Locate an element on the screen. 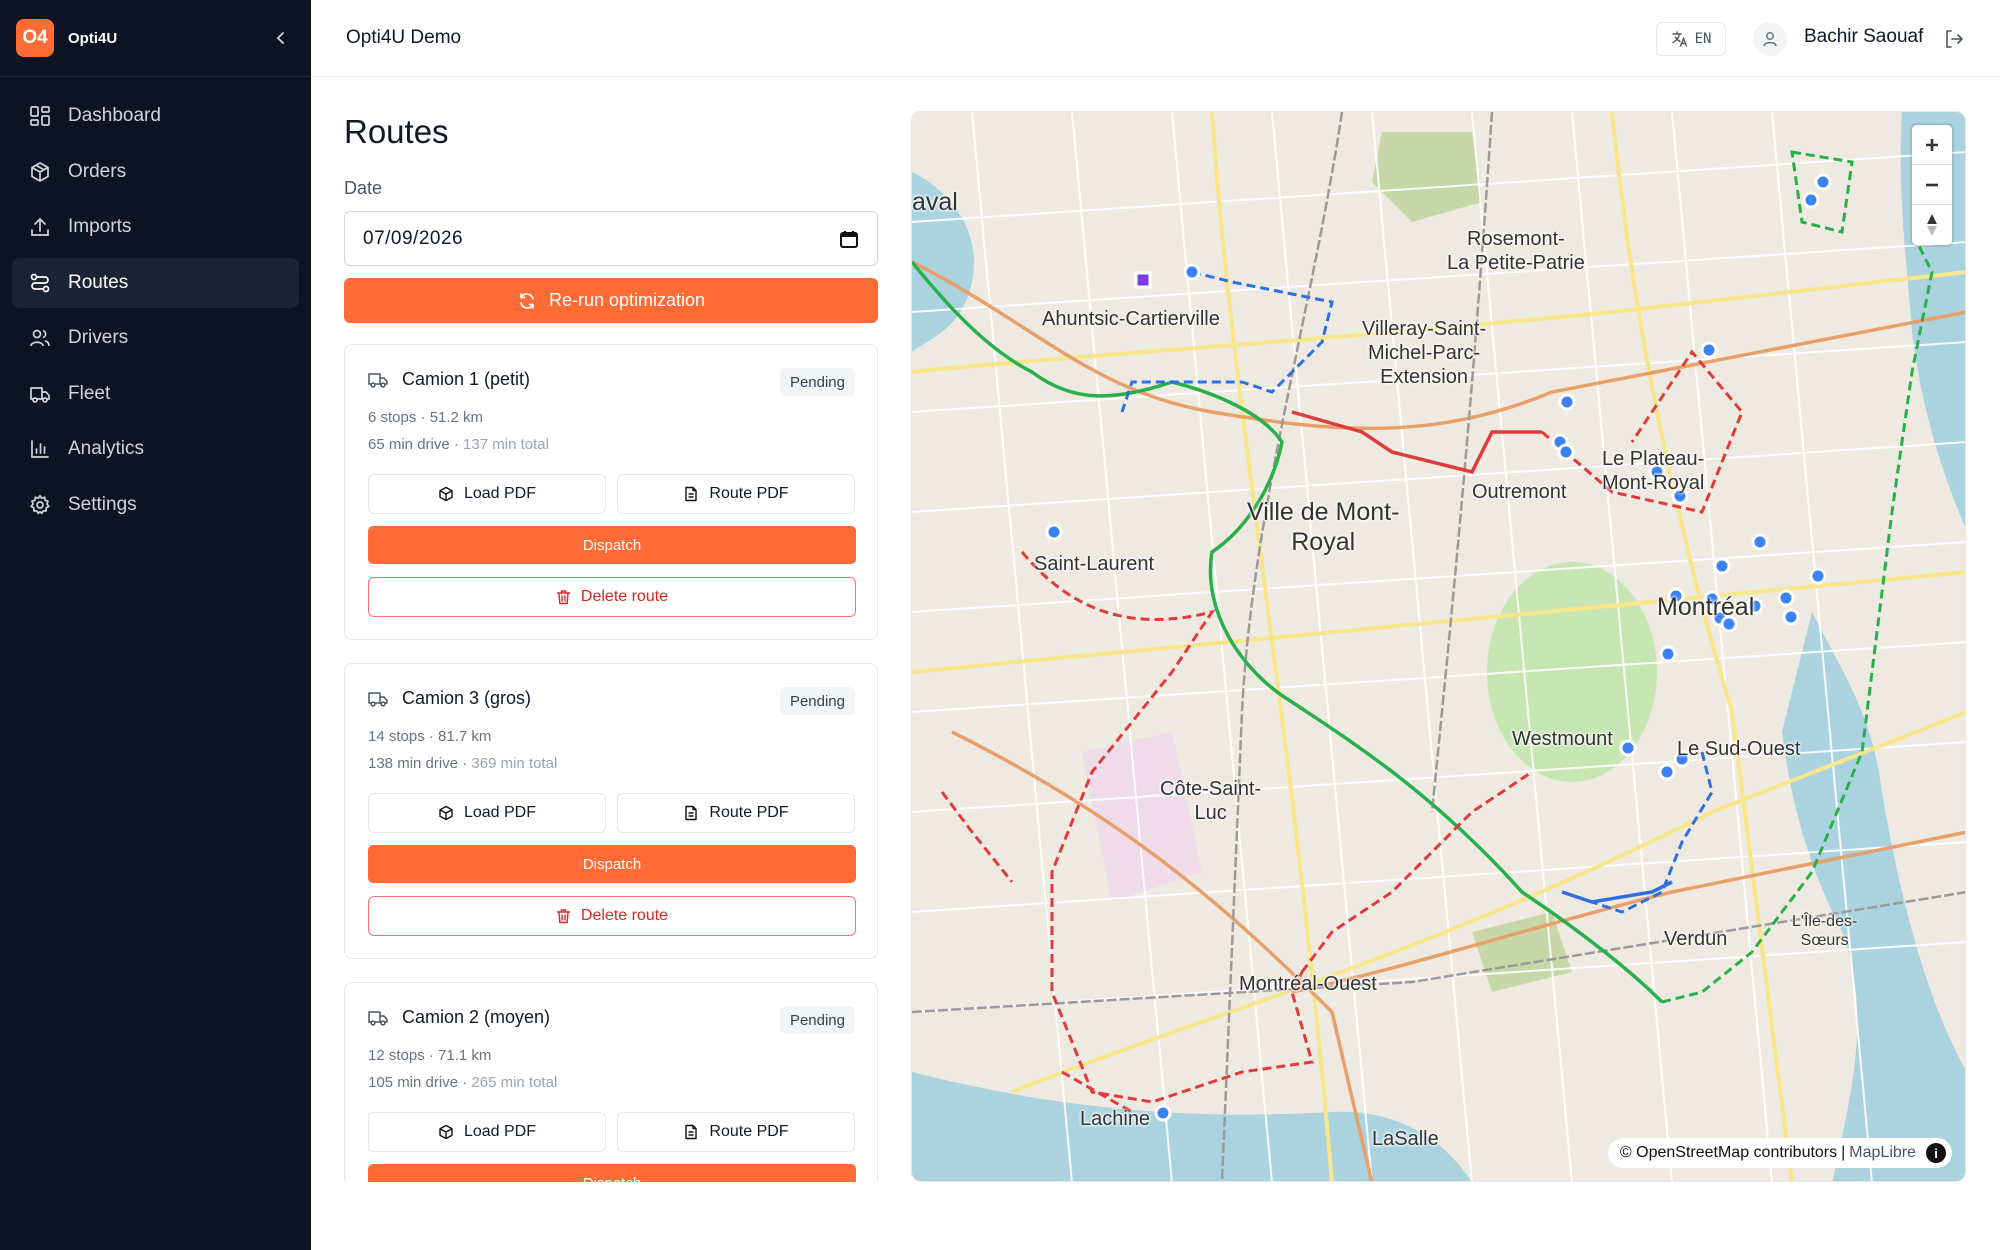 The height and width of the screenshot is (1250, 2000). status-badge: Pending is located at coordinates (817, 382).